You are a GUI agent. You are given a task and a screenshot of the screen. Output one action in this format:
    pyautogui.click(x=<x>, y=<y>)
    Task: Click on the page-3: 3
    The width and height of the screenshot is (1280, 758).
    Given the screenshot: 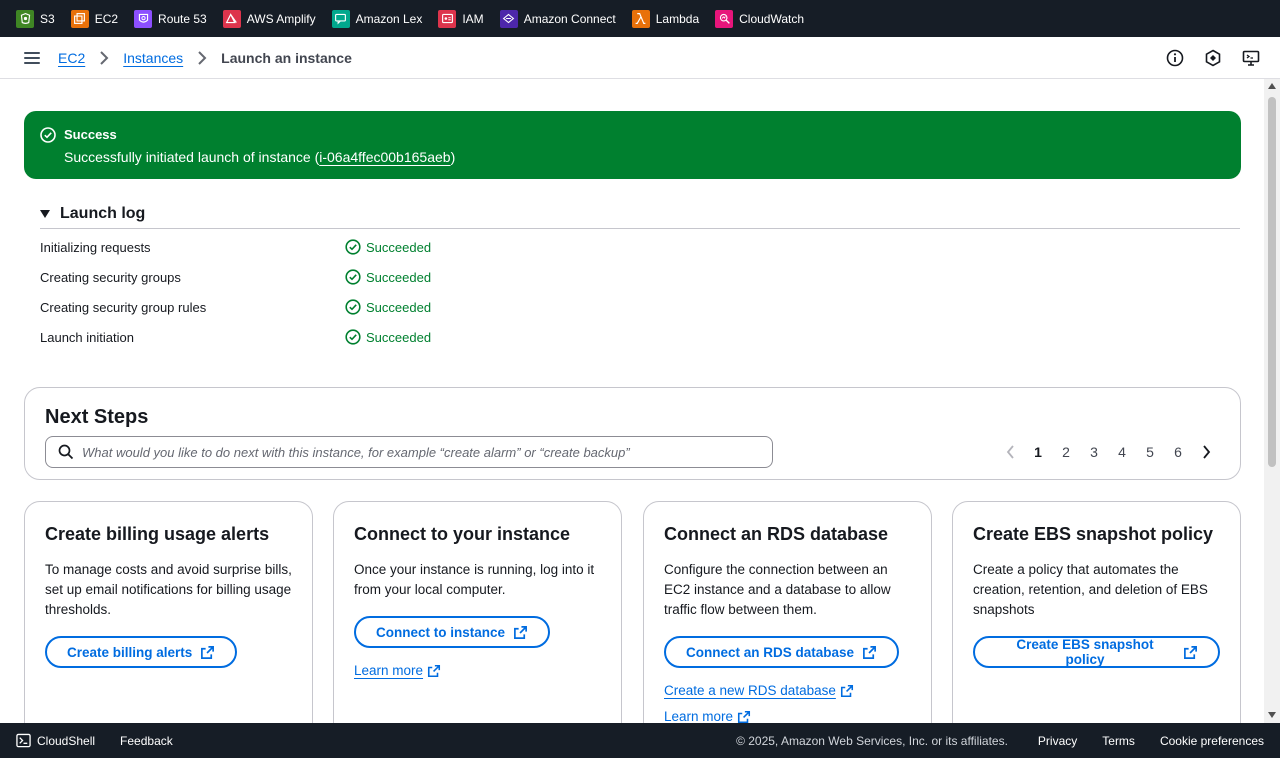 What is the action you would take?
    pyautogui.click(x=1094, y=452)
    